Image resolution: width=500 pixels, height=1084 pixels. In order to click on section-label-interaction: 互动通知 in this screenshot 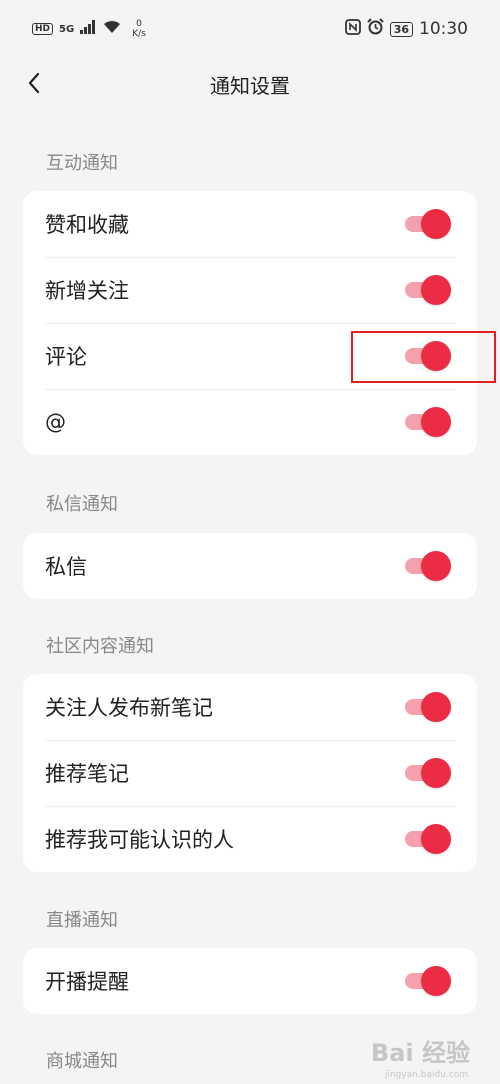, I will do `click(82, 163)`.